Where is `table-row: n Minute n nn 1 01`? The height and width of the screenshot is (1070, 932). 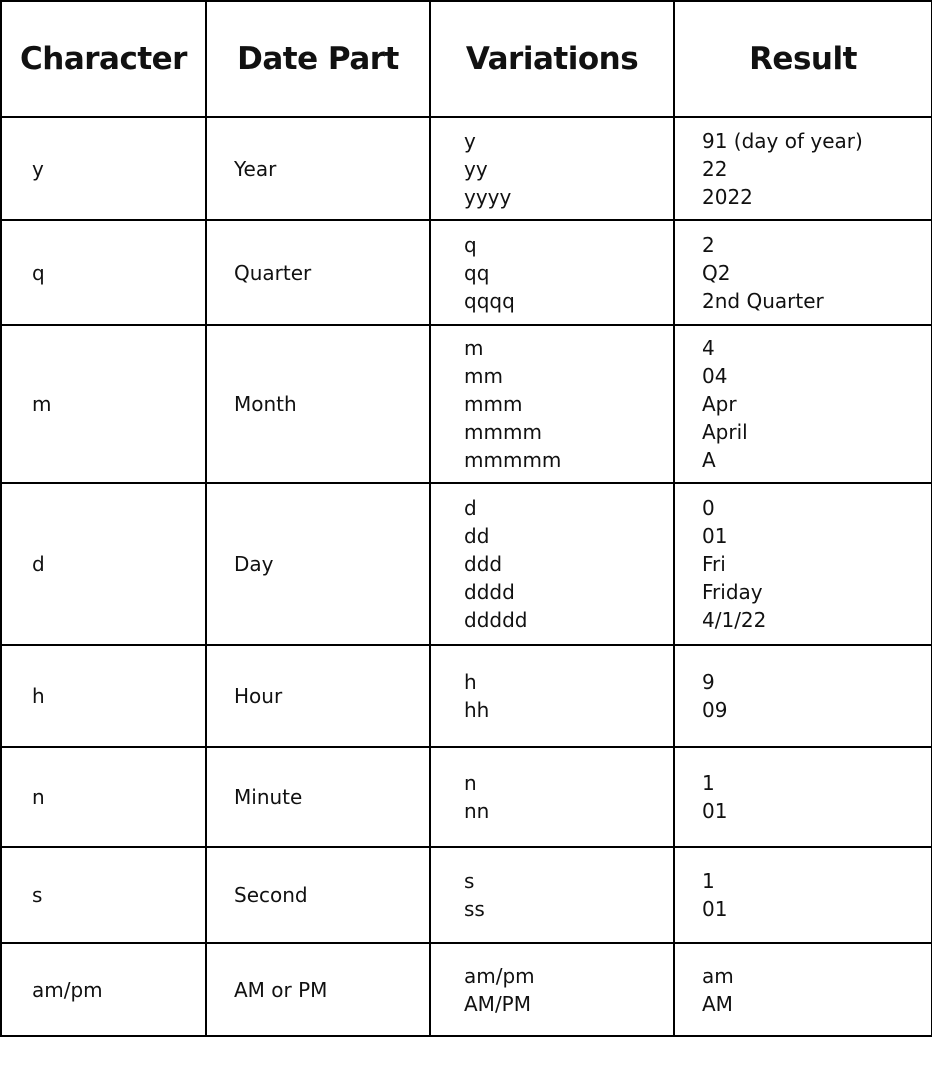
table-row: n Minute n nn 1 01 is located at coordinates (466, 797).